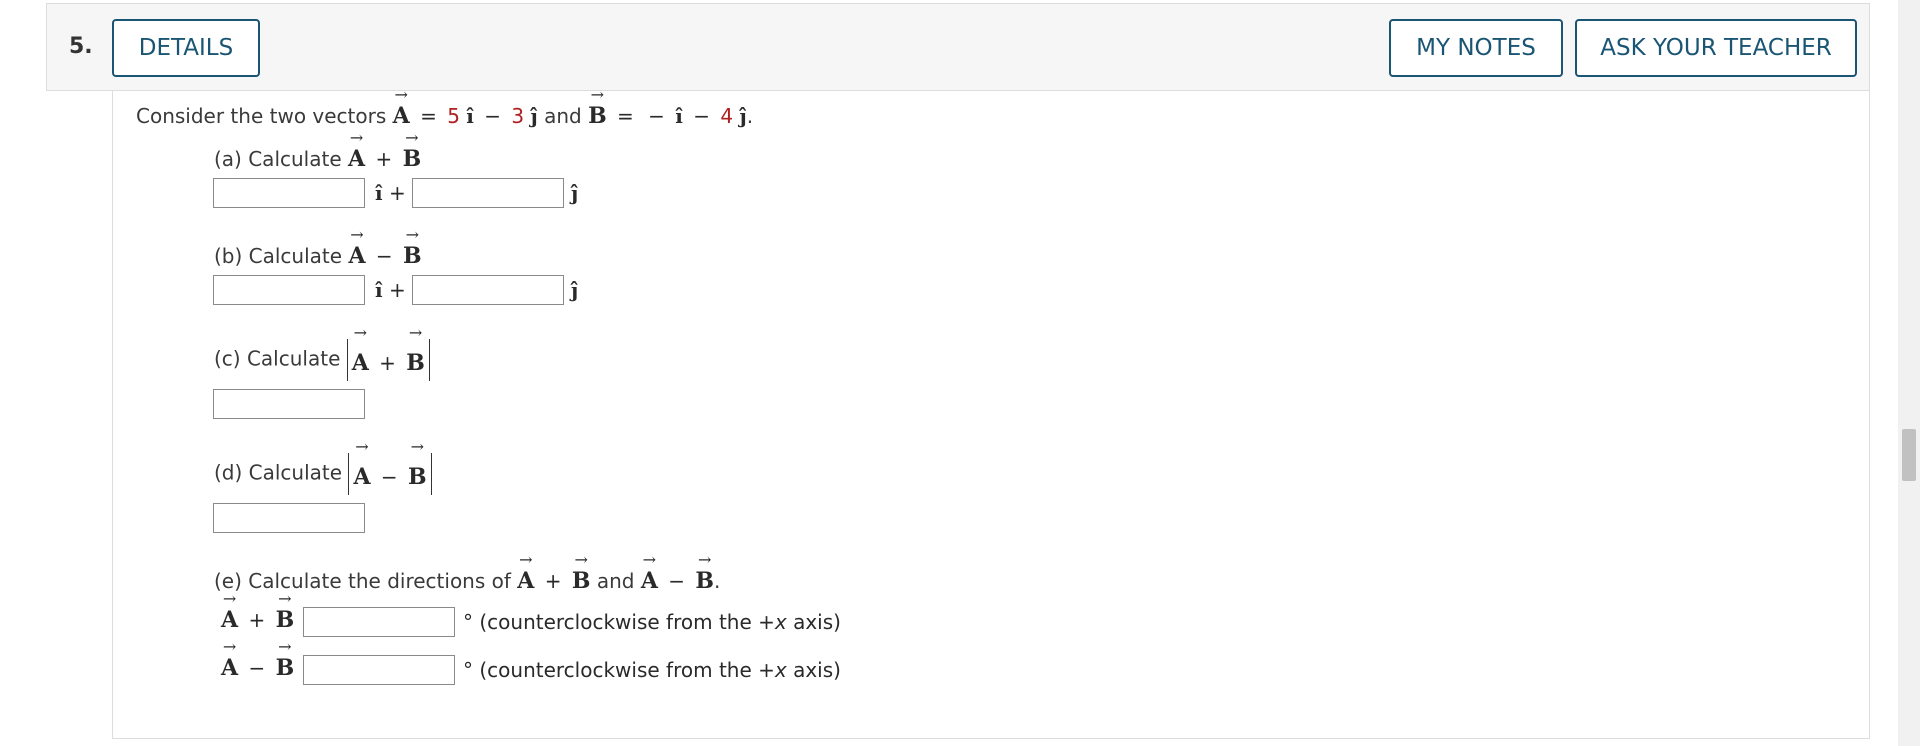  Describe the element at coordinates (727, 116) in the screenshot. I see `b-y-component: 4` at that location.